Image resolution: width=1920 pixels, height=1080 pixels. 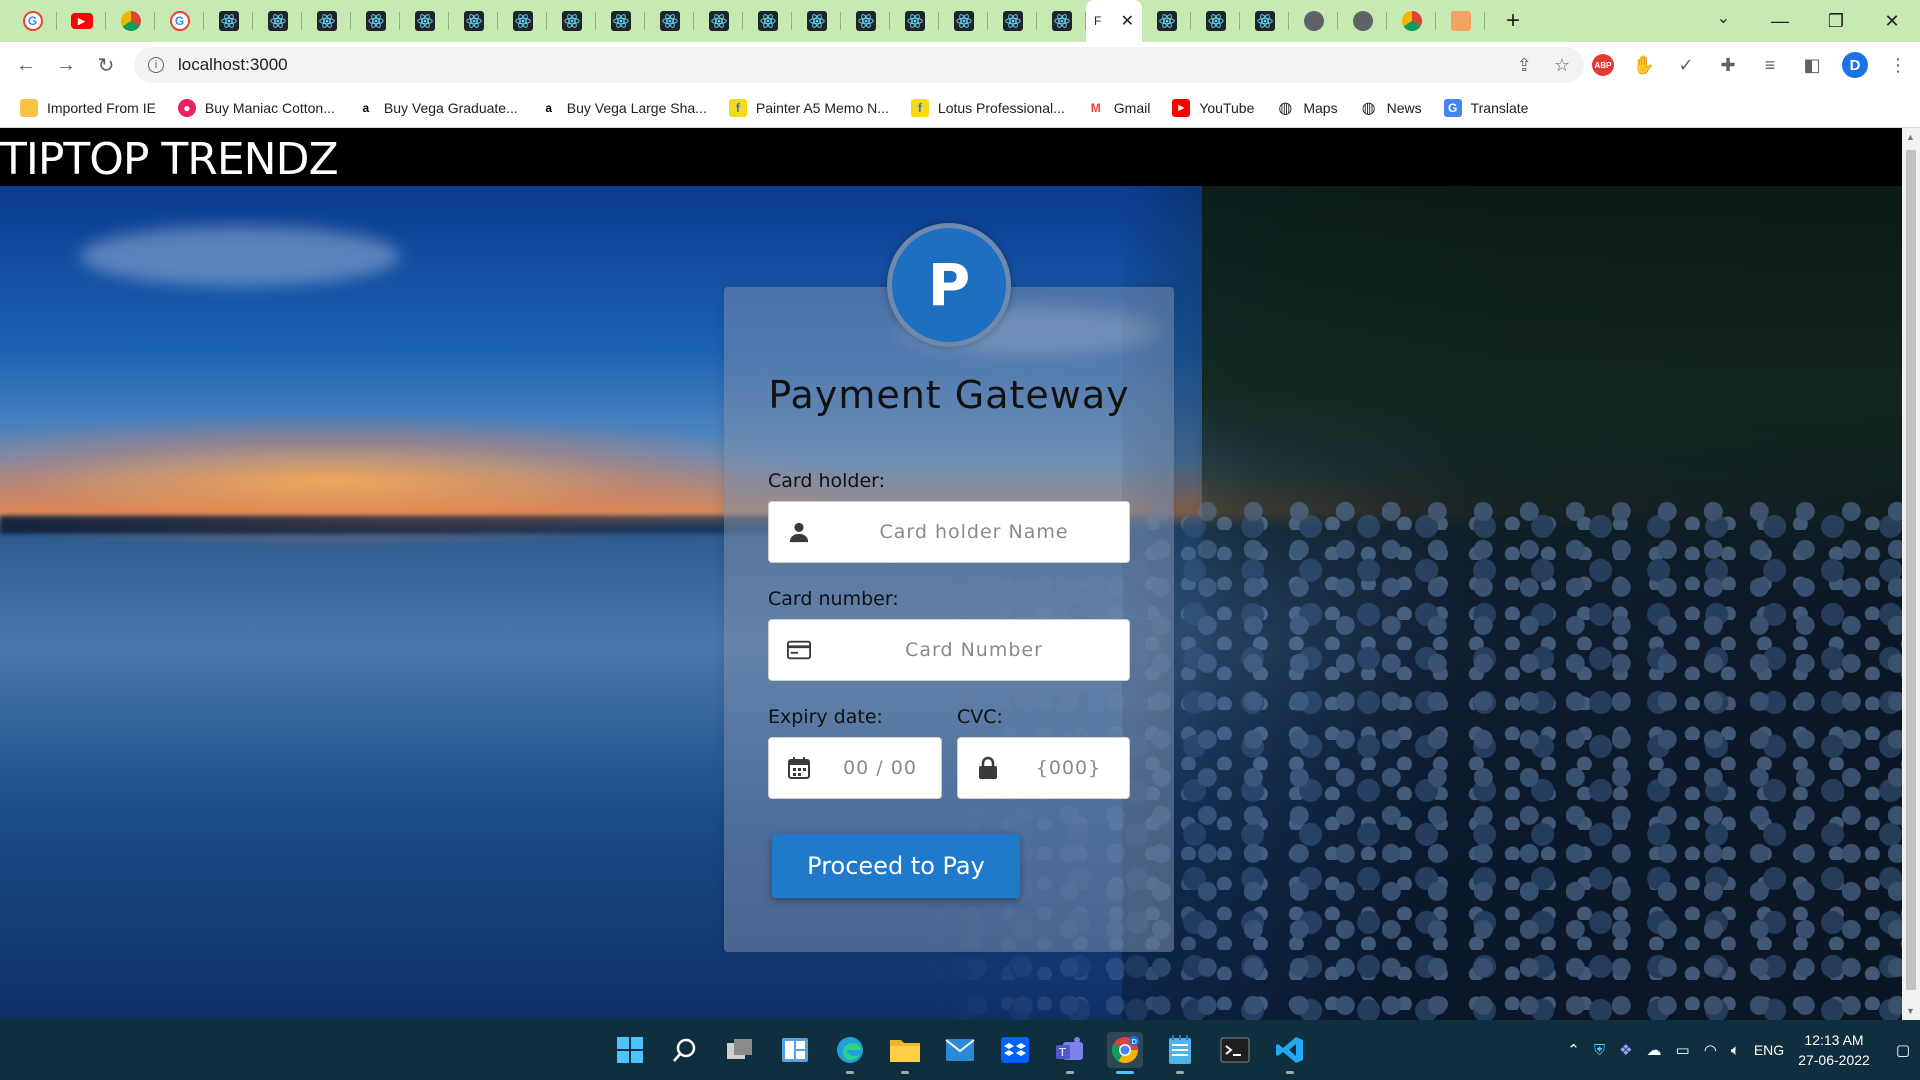 What do you see at coordinates (795, 1050) in the screenshot?
I see `widgets-button` at bounding box center [795, 1050].